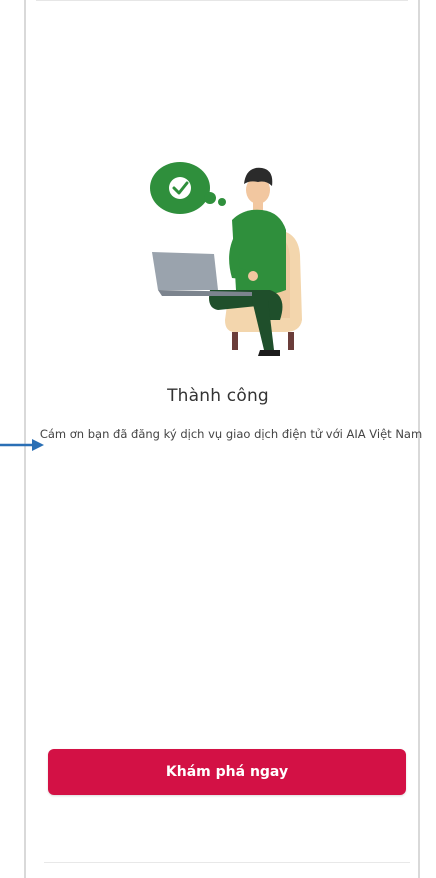  What do you see at coordinates (22, 445) in the screenshot?
I see `arrow-right-icon` at bounding box center [22, 445].